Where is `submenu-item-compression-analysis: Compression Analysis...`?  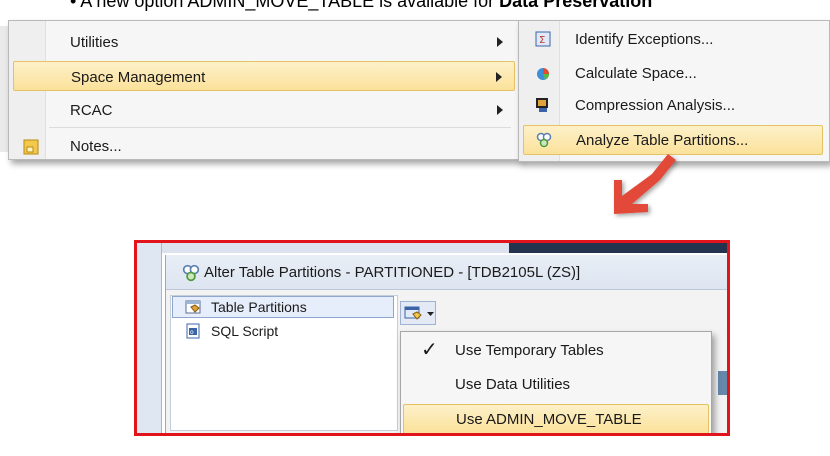 submenu-item-compression-analysis: Compression Analysis... is located at coordinates (673, 106).